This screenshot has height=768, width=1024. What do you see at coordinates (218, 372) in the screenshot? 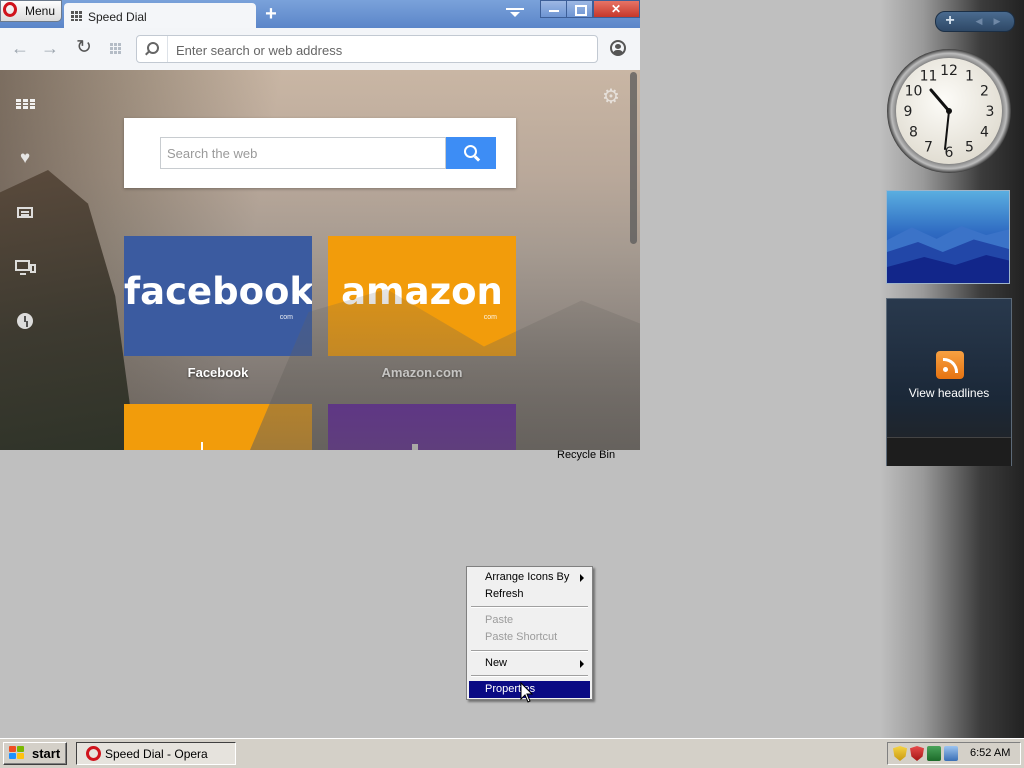
I see `tile-label-facebook: Facebook` at bounding box center [218, 372].